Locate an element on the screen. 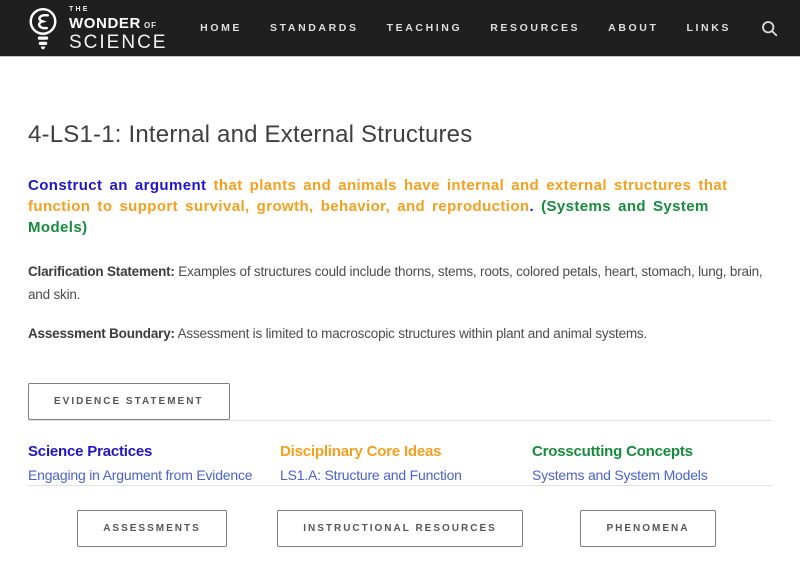 Image resolution: width=800 pixels, height=575 pixels. phenomena-button: PHENOMENA is located at coordinates (648, 528).